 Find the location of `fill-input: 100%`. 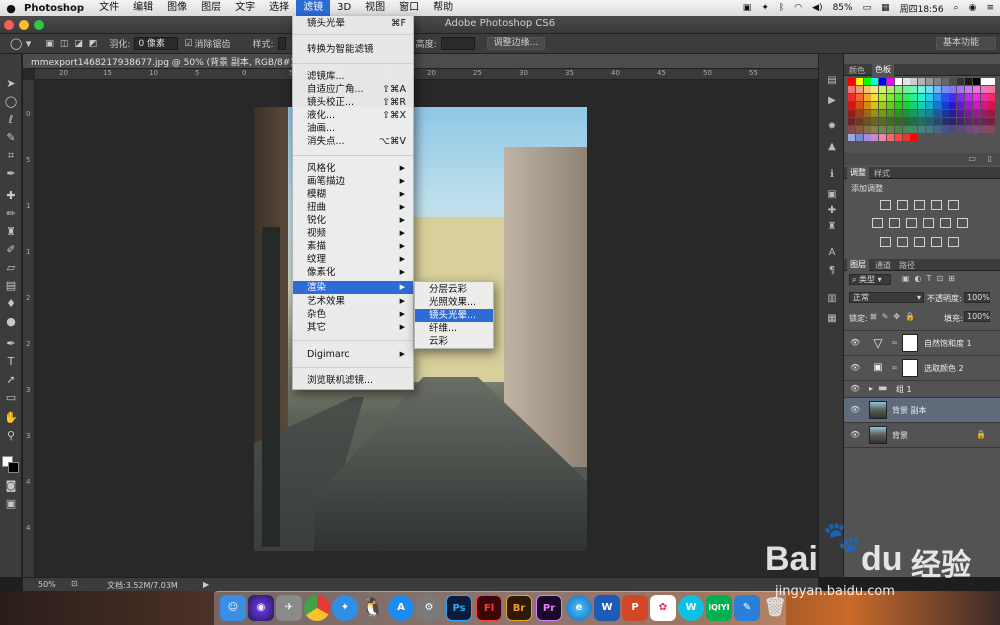

fill-input: 100% is located at coordinates (977, 316).